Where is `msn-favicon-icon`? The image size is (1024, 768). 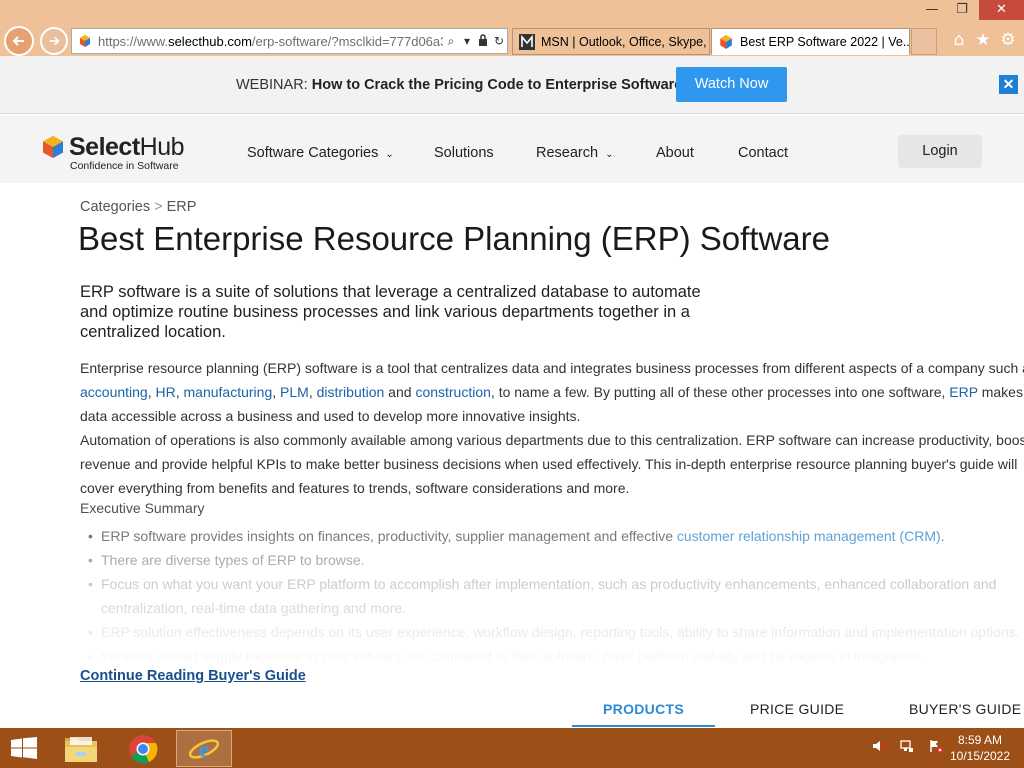
msn-favicon-icon is located at coordinates (527, 41).